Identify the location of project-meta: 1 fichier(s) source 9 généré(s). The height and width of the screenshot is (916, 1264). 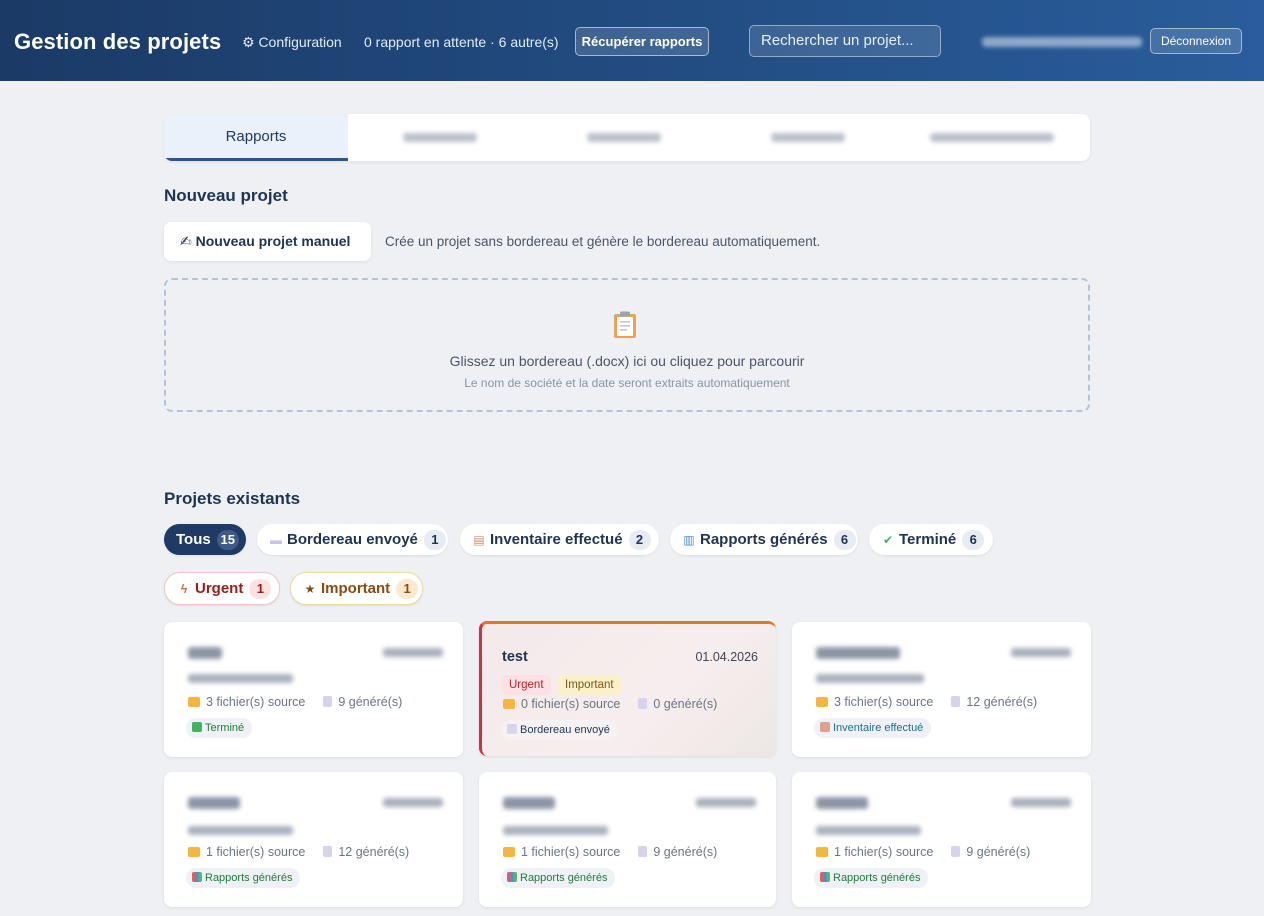
(923, 852).